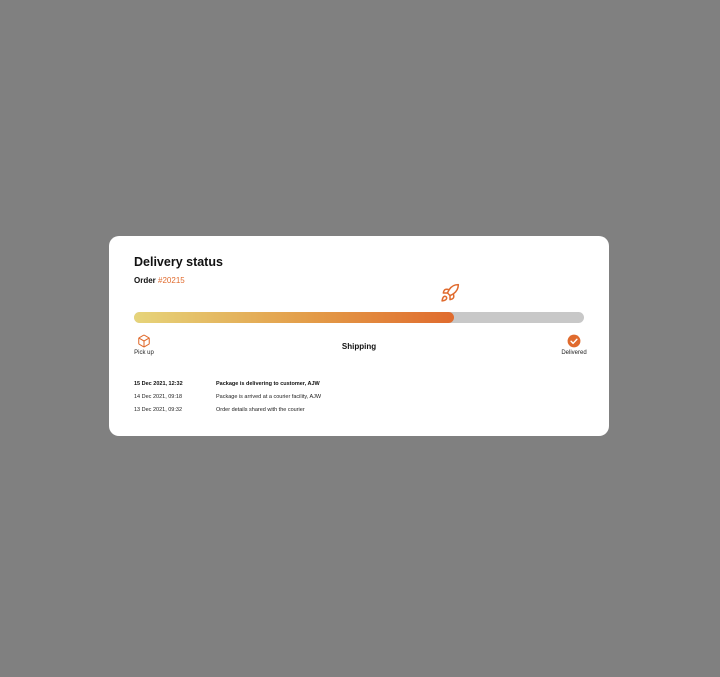  I want to click on check-circle-icon, so click(574, 341).